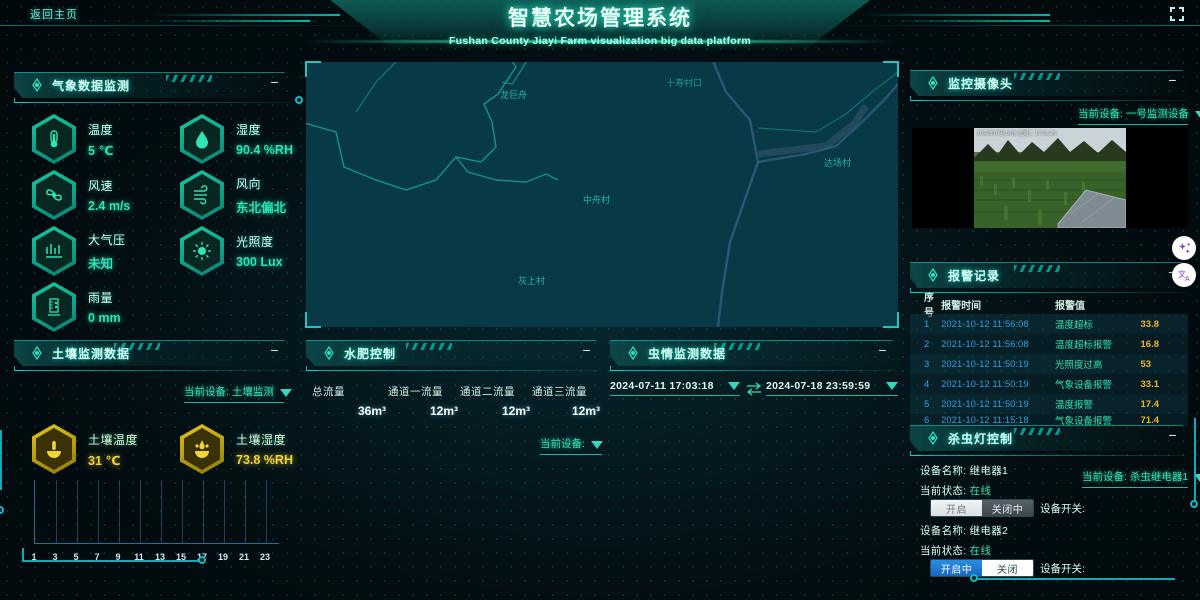  Describe the element at coordinates (91, 86) in the screenshot. I see `weather-panel-title: 气象数据监测` at that location.